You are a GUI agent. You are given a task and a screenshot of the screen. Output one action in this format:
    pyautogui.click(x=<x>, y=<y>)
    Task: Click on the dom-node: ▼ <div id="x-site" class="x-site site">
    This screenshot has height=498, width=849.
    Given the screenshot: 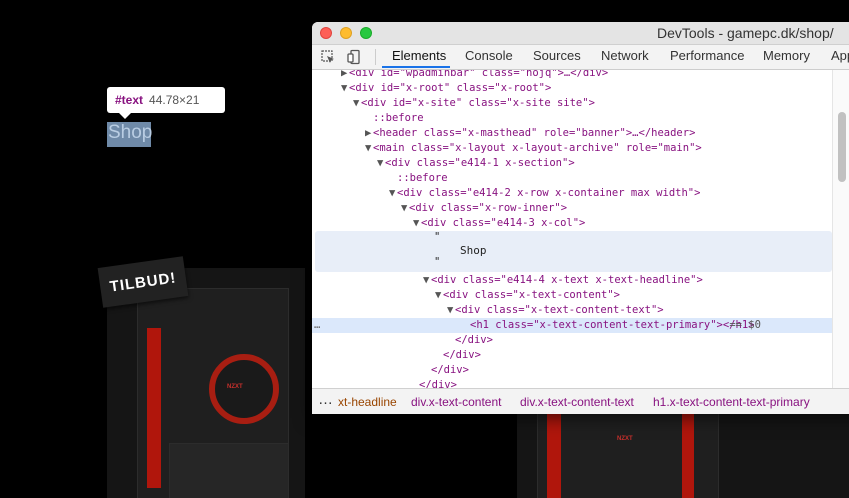 What is the action you would take?
    pyautogui.click(x=580, y=103)
    